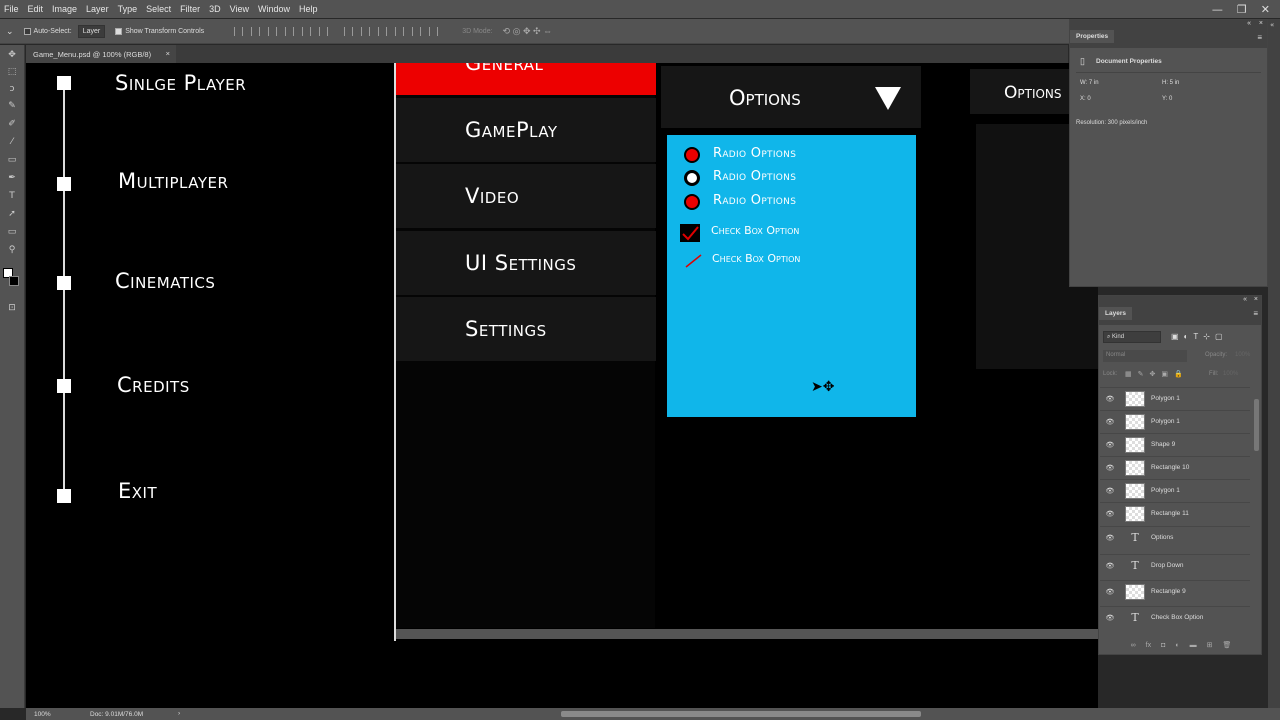  Describe the element at coordinates (690, 233) in the screenshot. I see `checkbox-checked` at that location.